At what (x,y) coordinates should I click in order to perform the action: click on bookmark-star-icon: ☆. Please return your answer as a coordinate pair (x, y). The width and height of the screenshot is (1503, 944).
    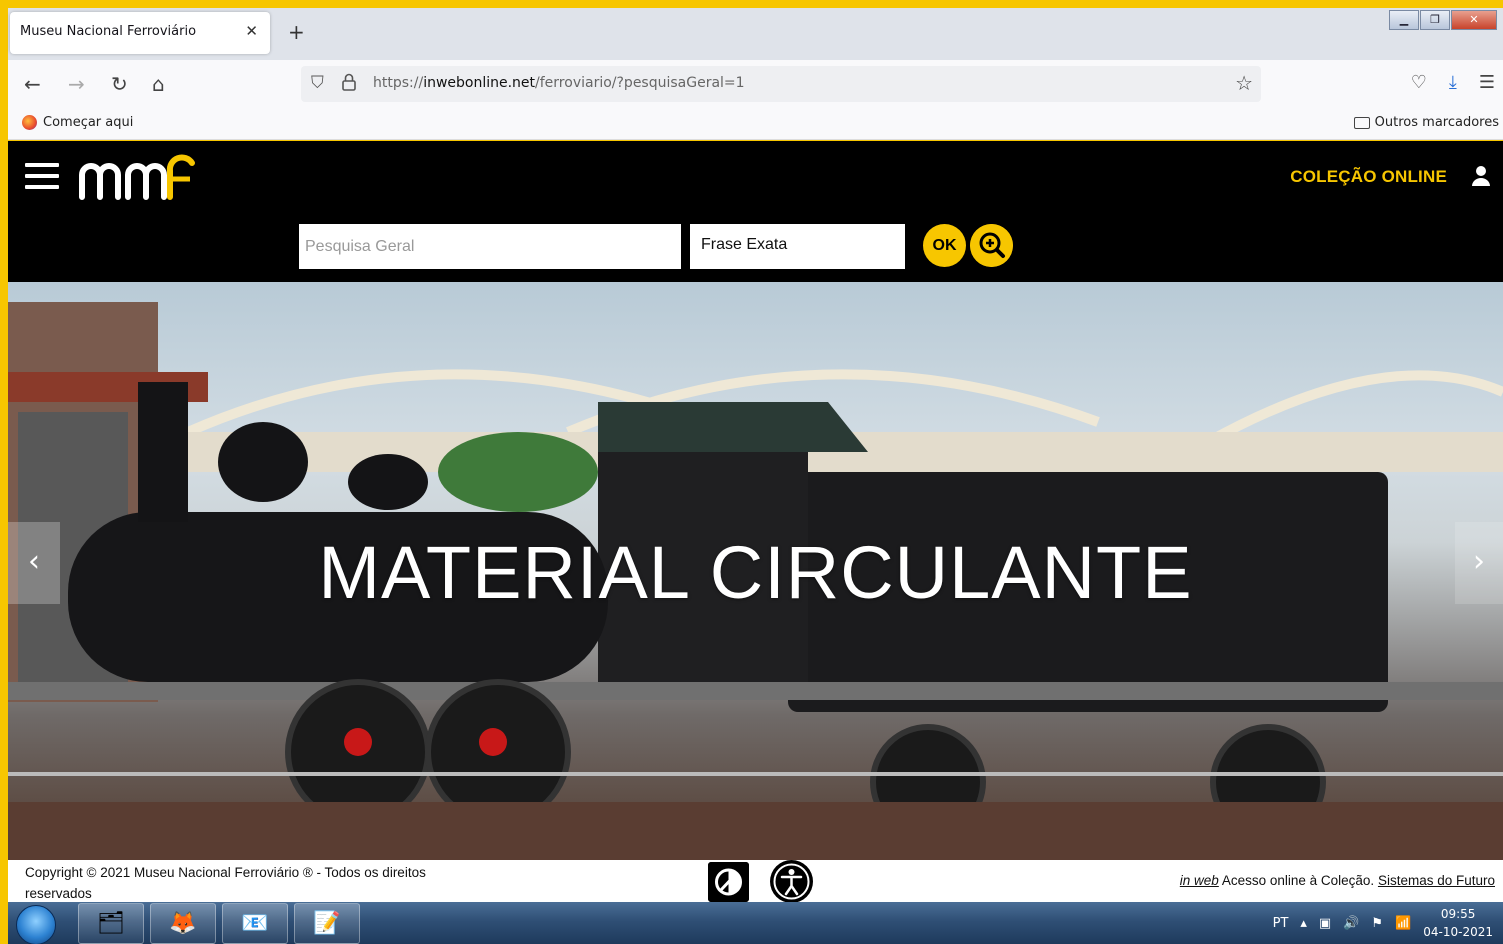
    Looking at the image, I should click on (1244, 83).